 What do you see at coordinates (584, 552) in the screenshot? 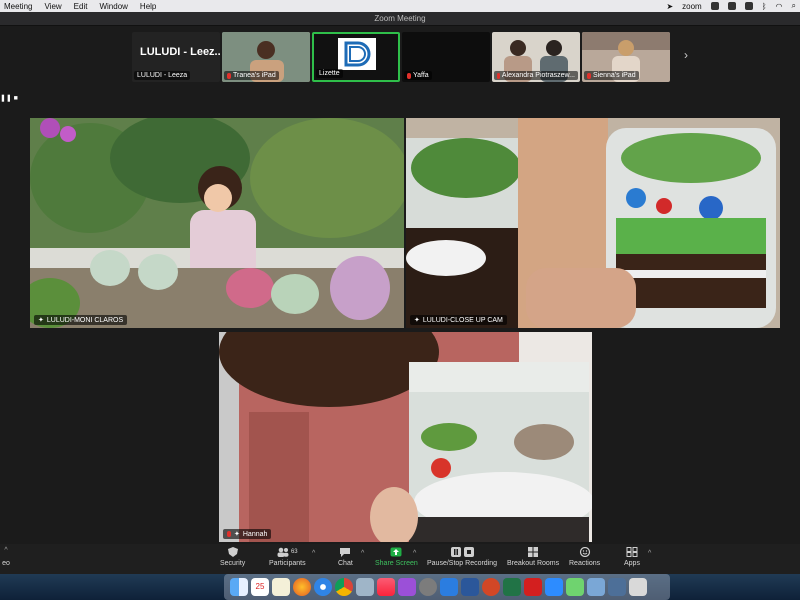
I see `smiley-icon` at bounding box center [584, 552].